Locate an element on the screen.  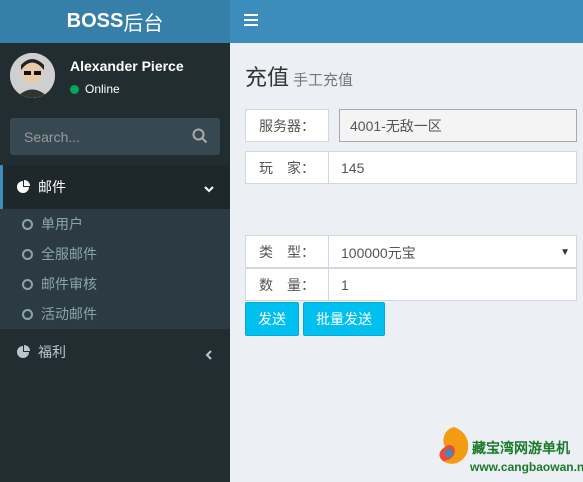
caret-down-icon: ▼ is located at coordinates (565, 252).